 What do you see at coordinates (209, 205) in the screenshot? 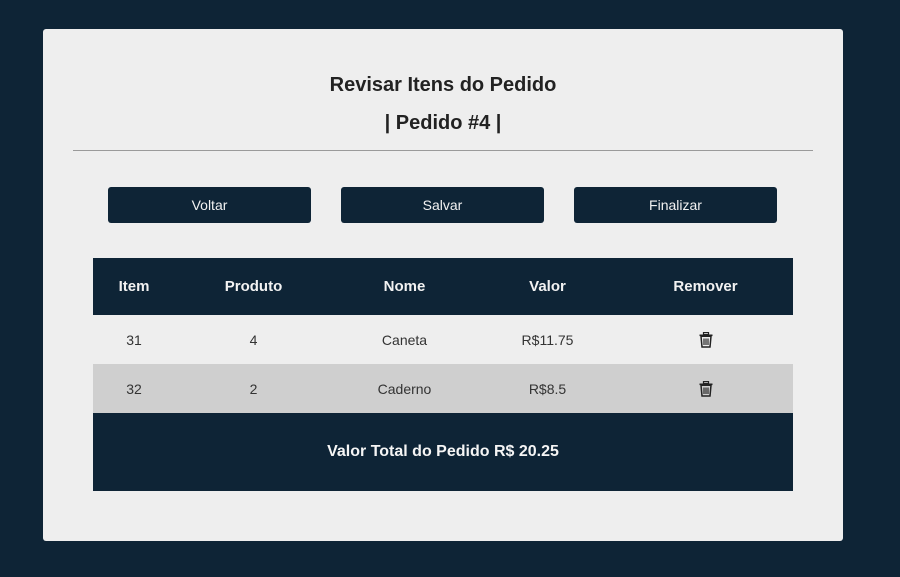
I see `back-button: Voltar` at bounding box center [209, 205].